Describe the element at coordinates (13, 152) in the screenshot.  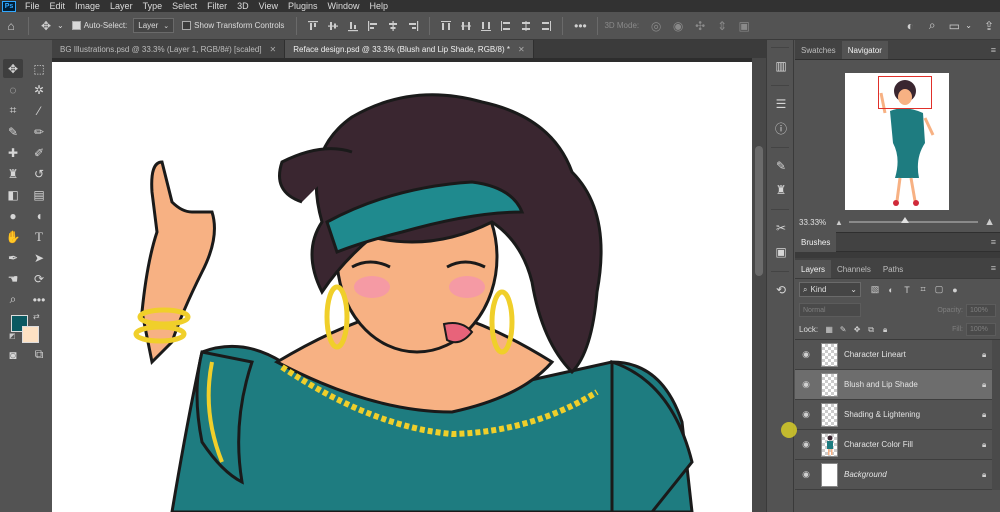
I see `healing-brush-tool-icon: ✚` at that location.